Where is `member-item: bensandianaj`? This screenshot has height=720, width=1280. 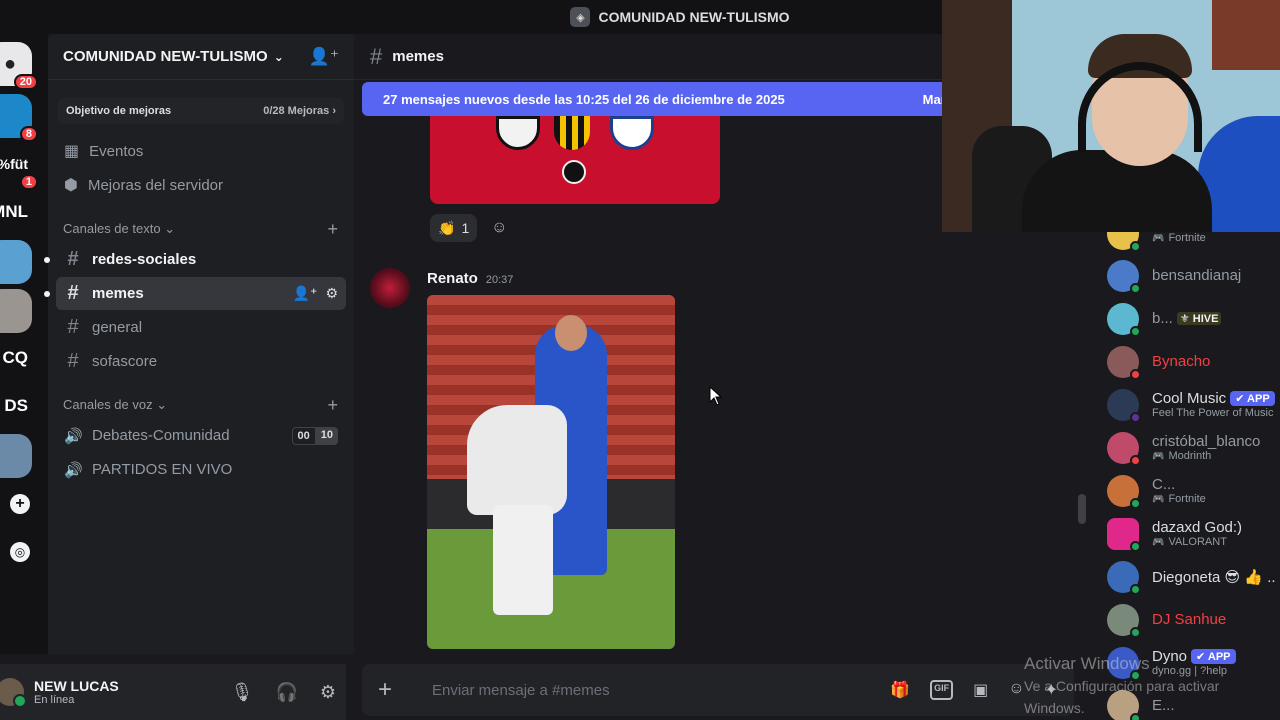 member-item: bensandianaj is located at coordinates (1186, 275).